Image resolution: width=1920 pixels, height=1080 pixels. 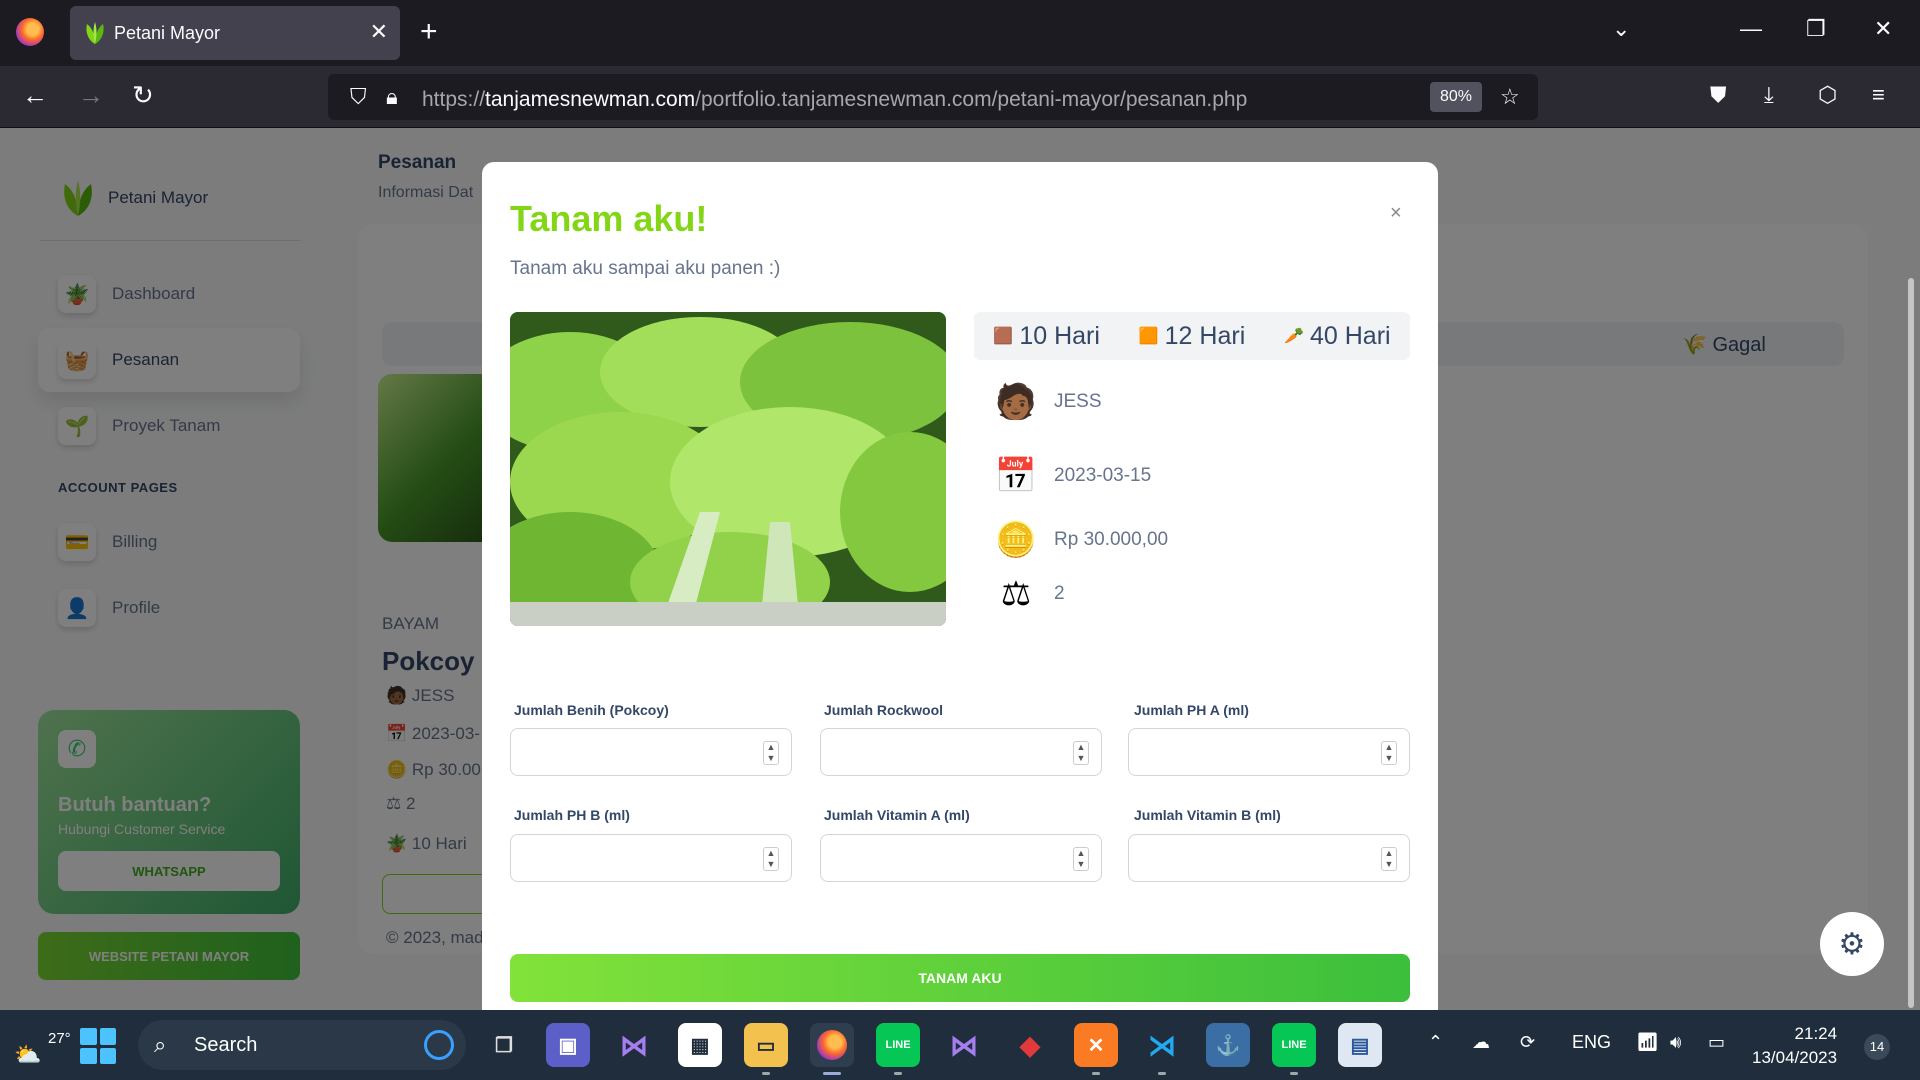 What do you see at coordinates (728, 469) in the screenshot?
I see `plant-photo` at bounding box center [728, 469].